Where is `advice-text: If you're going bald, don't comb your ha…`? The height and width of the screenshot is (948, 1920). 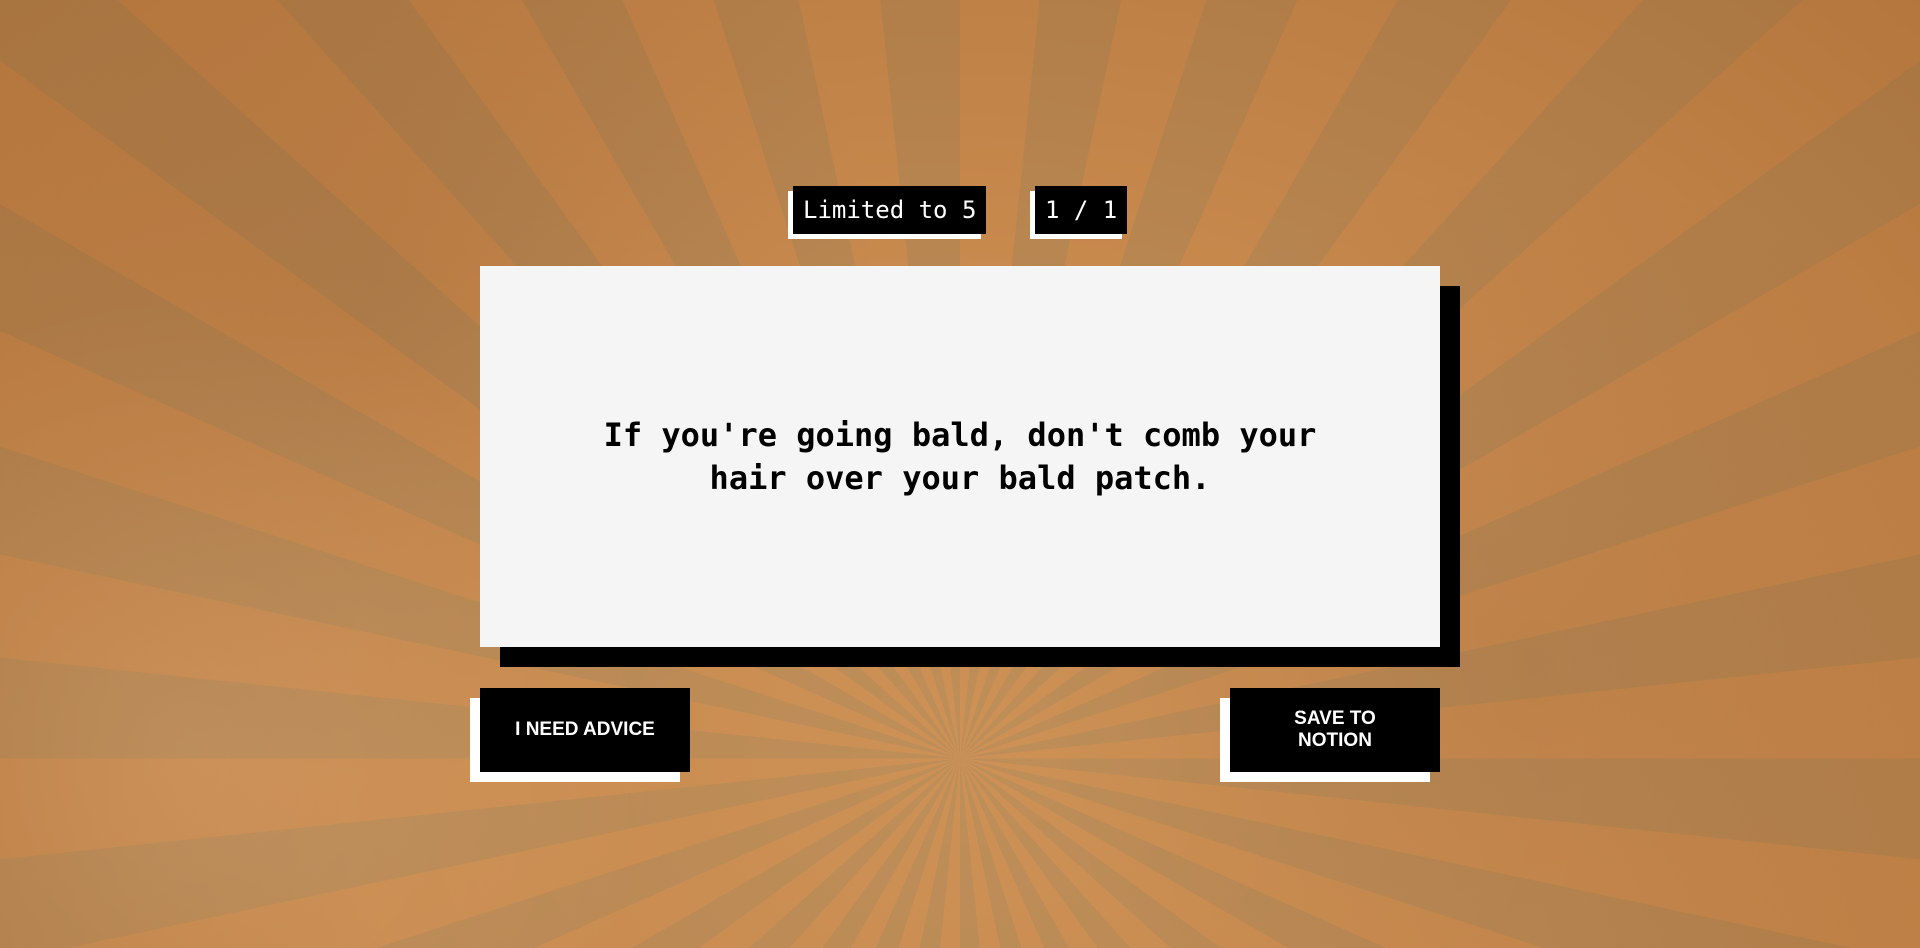 advice-text: If you're going bald, don't comb your ha… is located at coordinates (960, 456).